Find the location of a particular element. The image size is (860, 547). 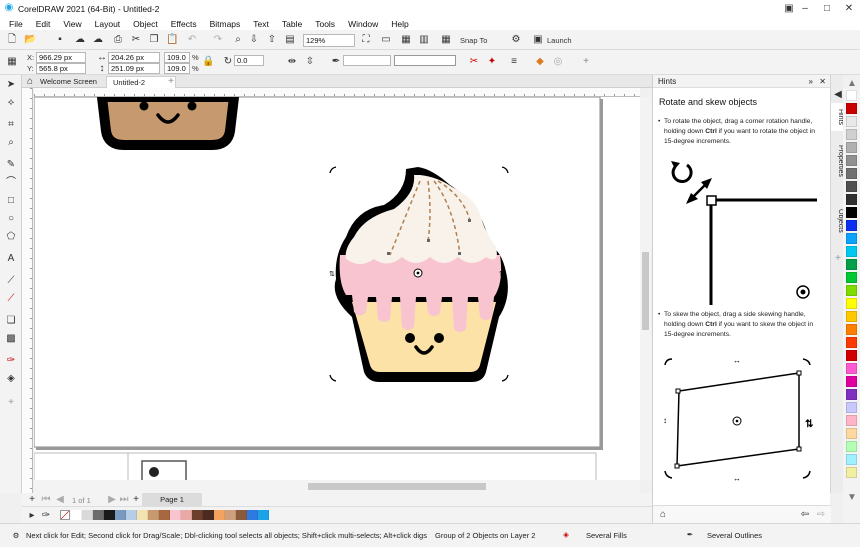

export-icon: ⇧ is located at coordinates (272, 40).